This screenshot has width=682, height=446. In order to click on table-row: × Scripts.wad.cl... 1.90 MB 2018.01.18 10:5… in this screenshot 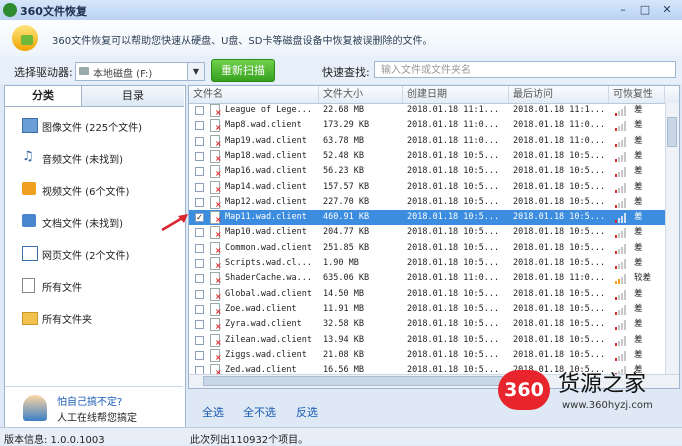, I will do `click(427, 263)`.